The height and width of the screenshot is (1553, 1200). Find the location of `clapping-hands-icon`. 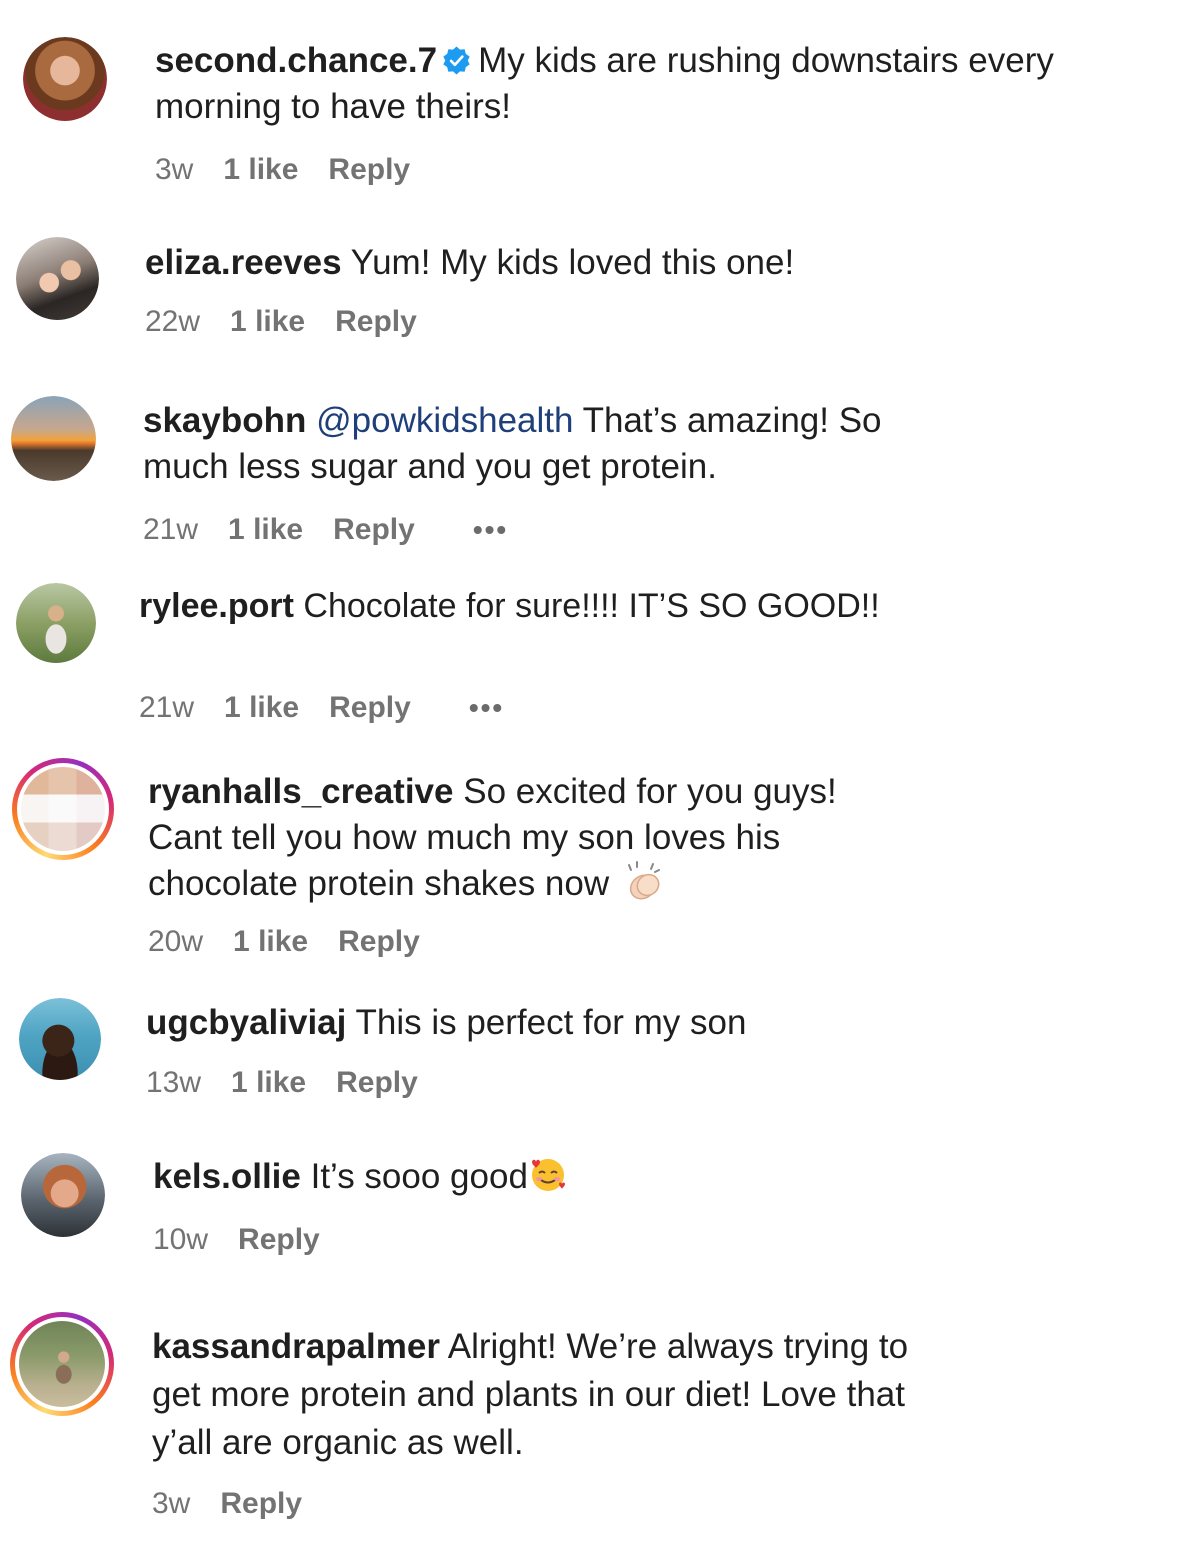

clapping-hands-icon is located at coordinates (643, 880).